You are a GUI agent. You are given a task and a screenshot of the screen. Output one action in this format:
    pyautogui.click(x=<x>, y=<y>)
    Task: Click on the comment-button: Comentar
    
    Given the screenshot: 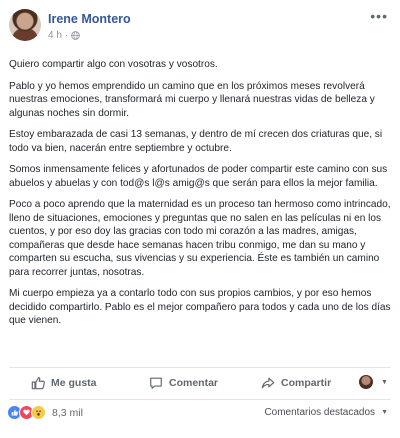 What is the action you would take?
    pyautogui.click(x=183, y=383)
    